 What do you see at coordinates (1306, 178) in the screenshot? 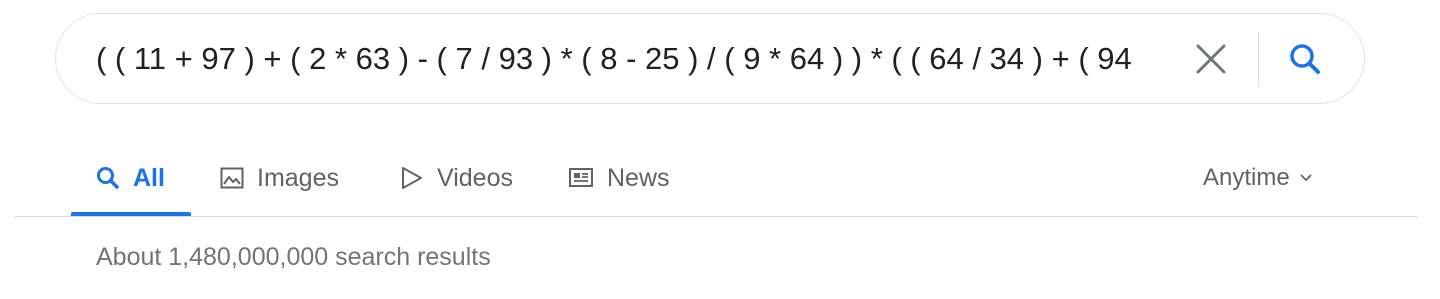
I see `chevron-down-icon` at bounding box center [1306, 178].